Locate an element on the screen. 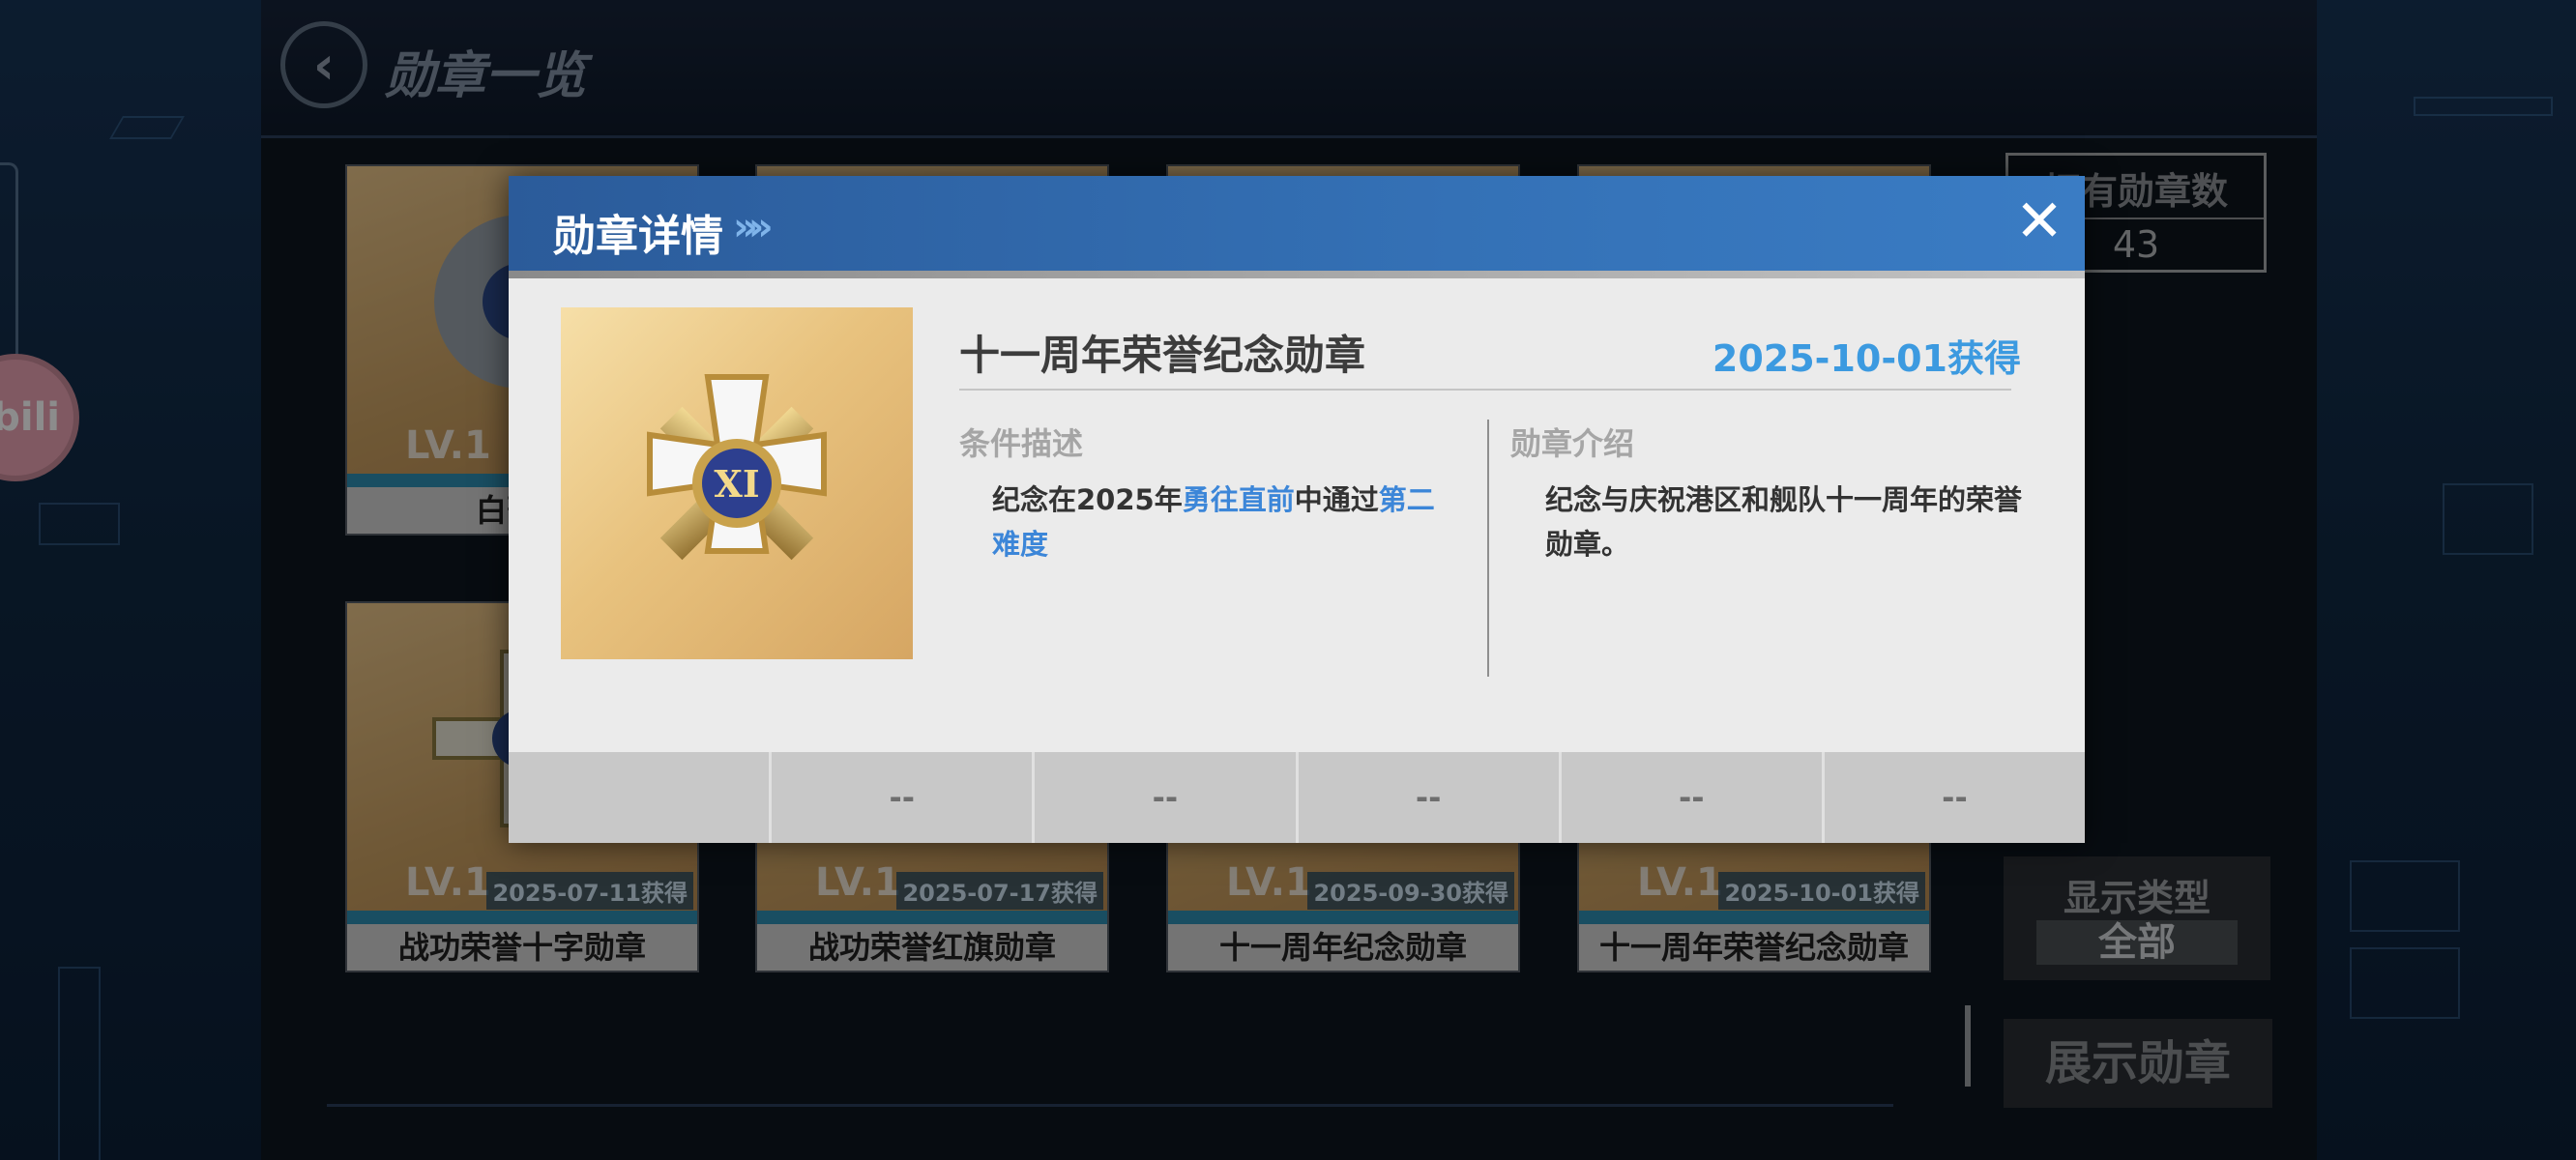 The width and height of the screenshot is (2576, 1160). obtained-date: 2025-10-01获得 is located at coordinates (1866, 358).